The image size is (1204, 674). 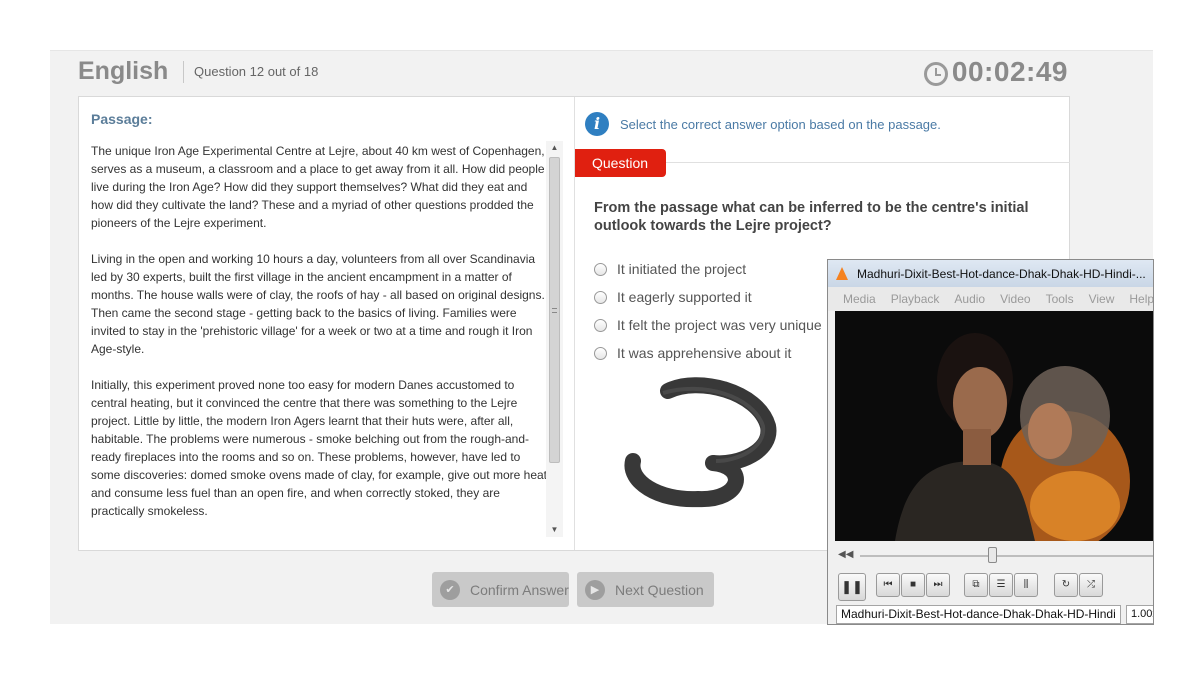 What do you see at coordinates (597, 124) in the screenshot?
I see `info-icon: i` at bounding box center [597, 124].